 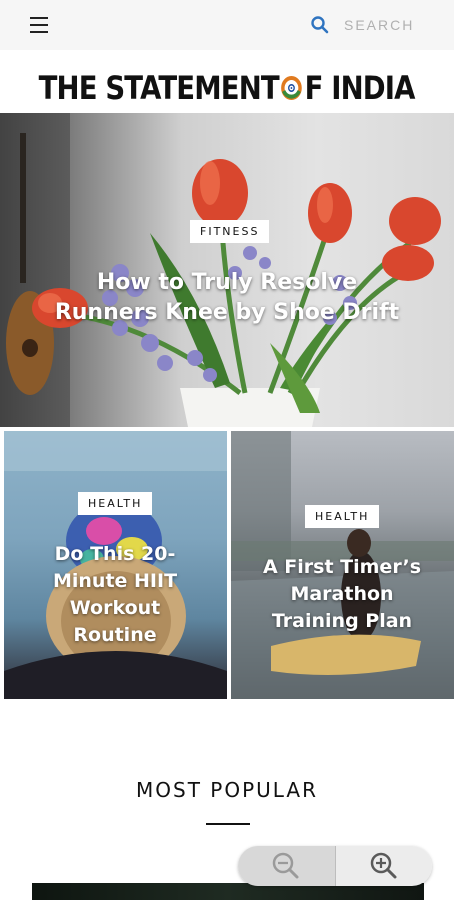 I want to click on zoom-out-button, so click(x=286, y=866).